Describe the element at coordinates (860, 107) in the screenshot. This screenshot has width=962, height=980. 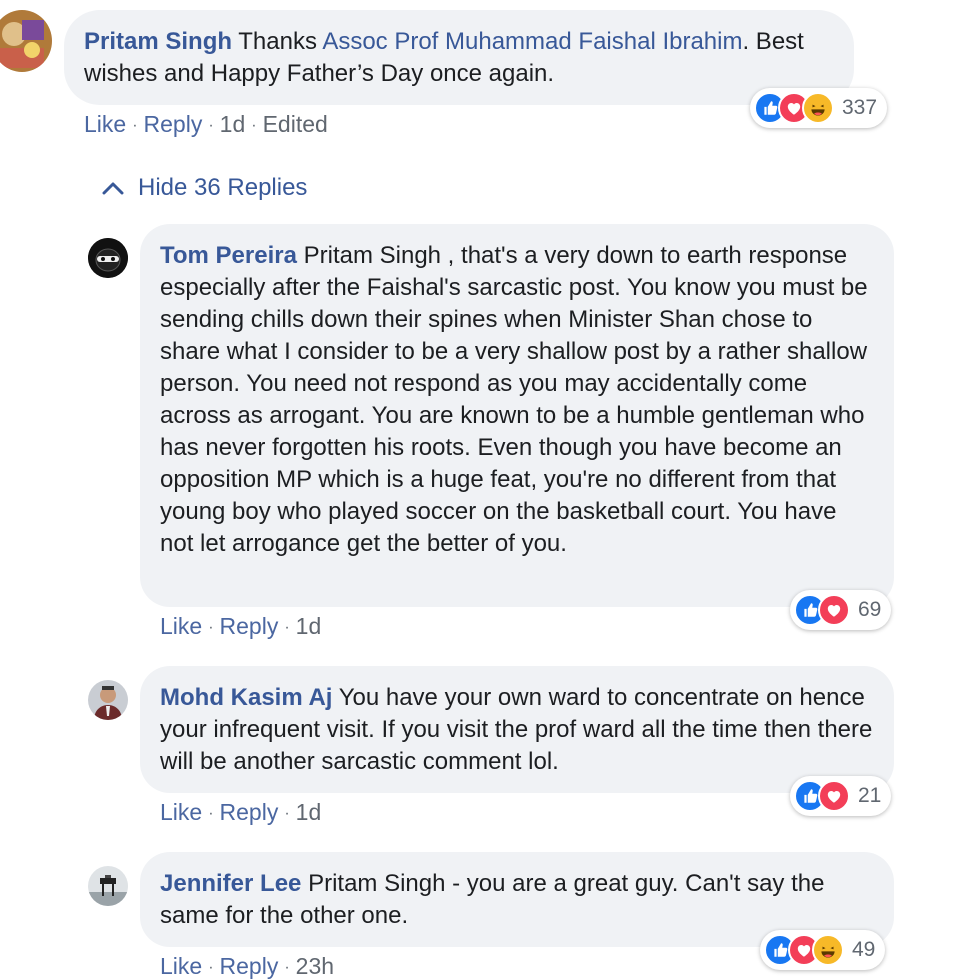
I see `reaction-count: 337` at that location.